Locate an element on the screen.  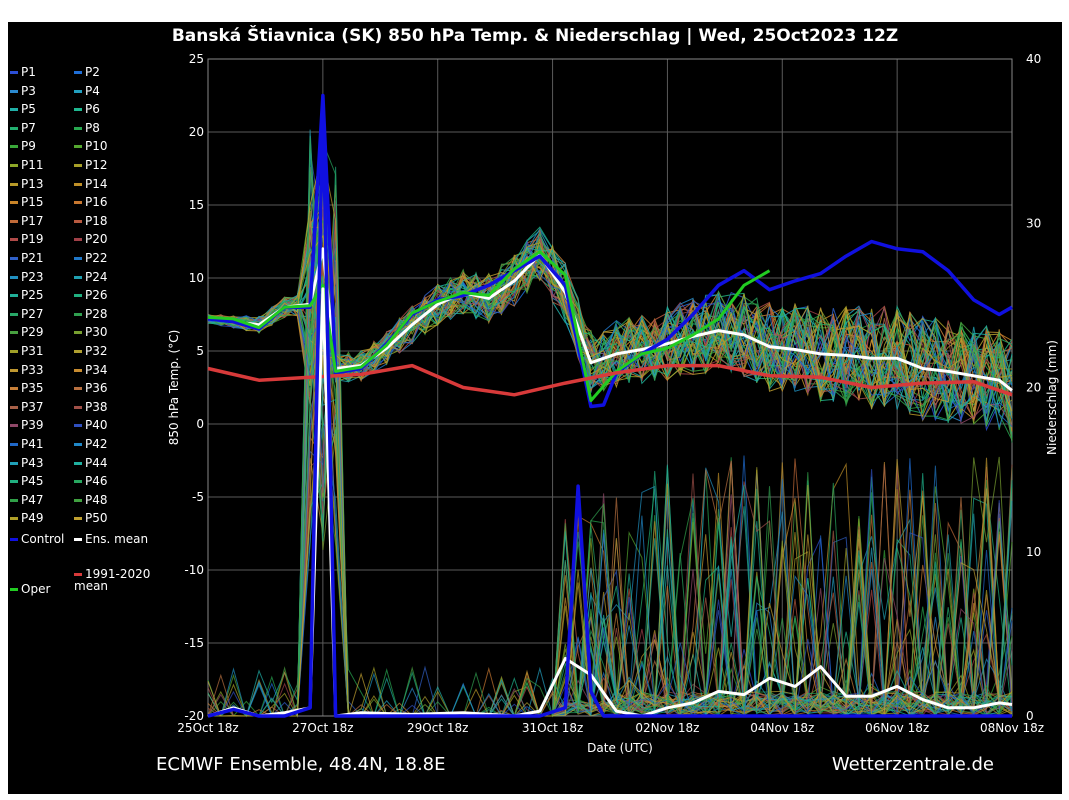
legend-item-p38: P38 is located at coordinates (91, 407).